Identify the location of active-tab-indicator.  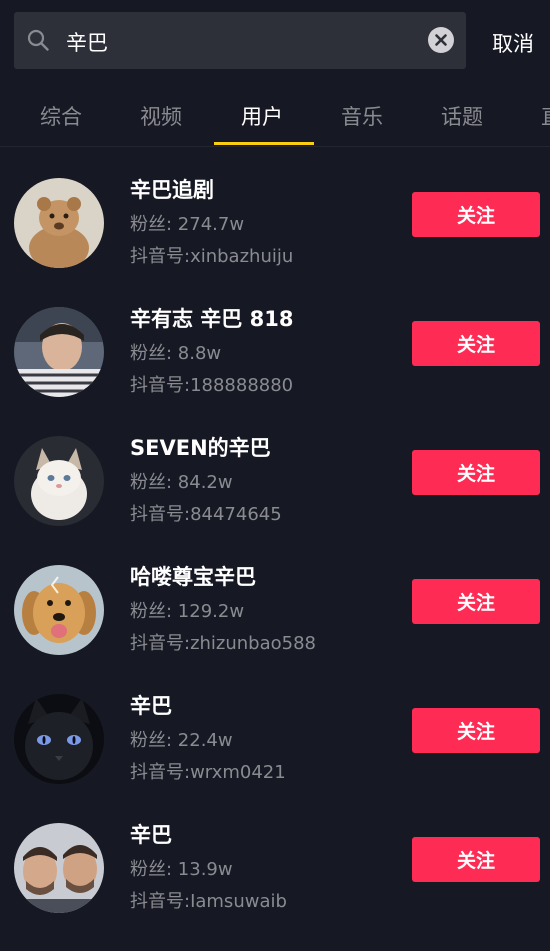
(264, 143).